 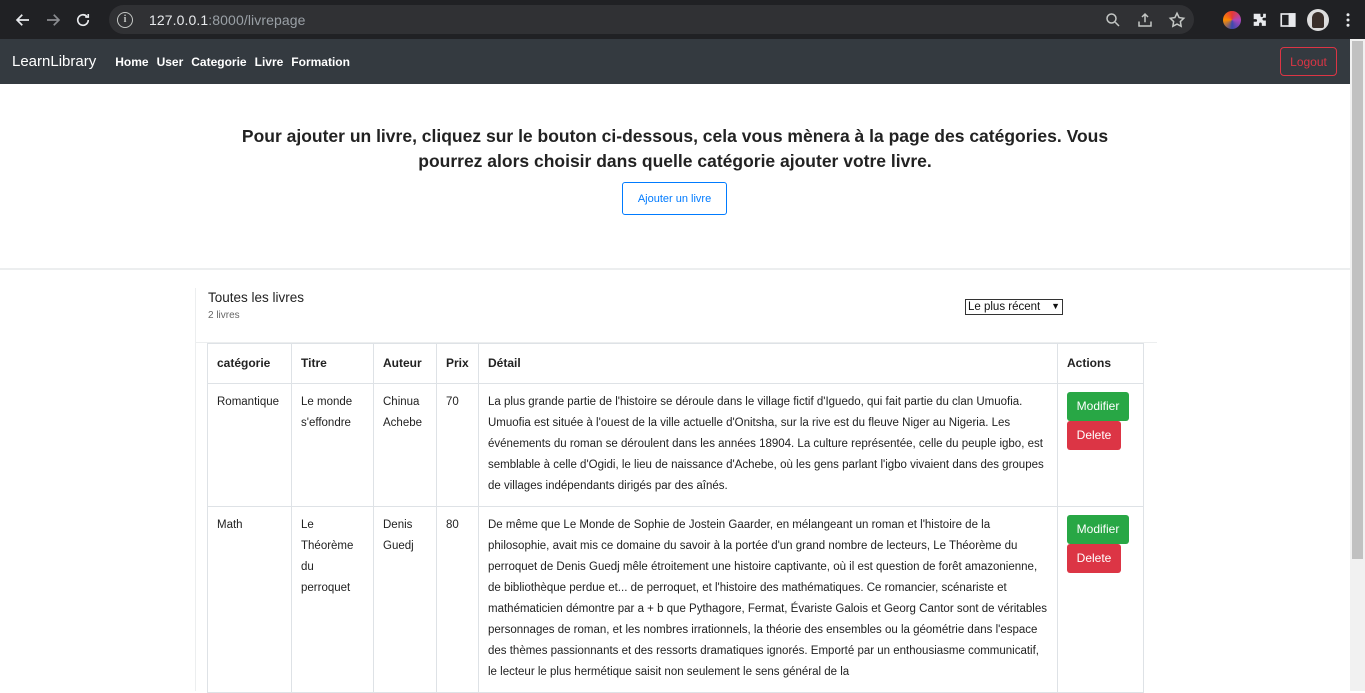 What do you see at coordinates (1145, 20) in the screenshot?
I see `share-icon` at bounding box center [1145, 20].